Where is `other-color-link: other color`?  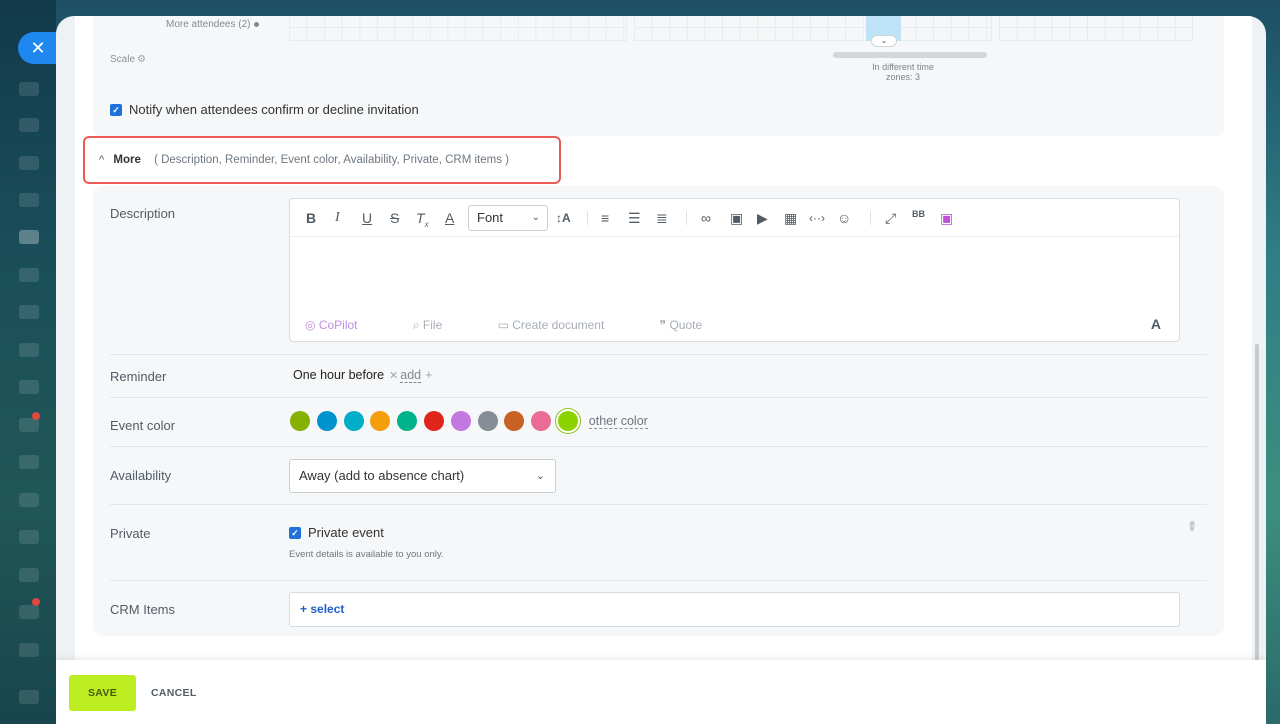 other-color-link: other color is located at coordinates (618, 421).